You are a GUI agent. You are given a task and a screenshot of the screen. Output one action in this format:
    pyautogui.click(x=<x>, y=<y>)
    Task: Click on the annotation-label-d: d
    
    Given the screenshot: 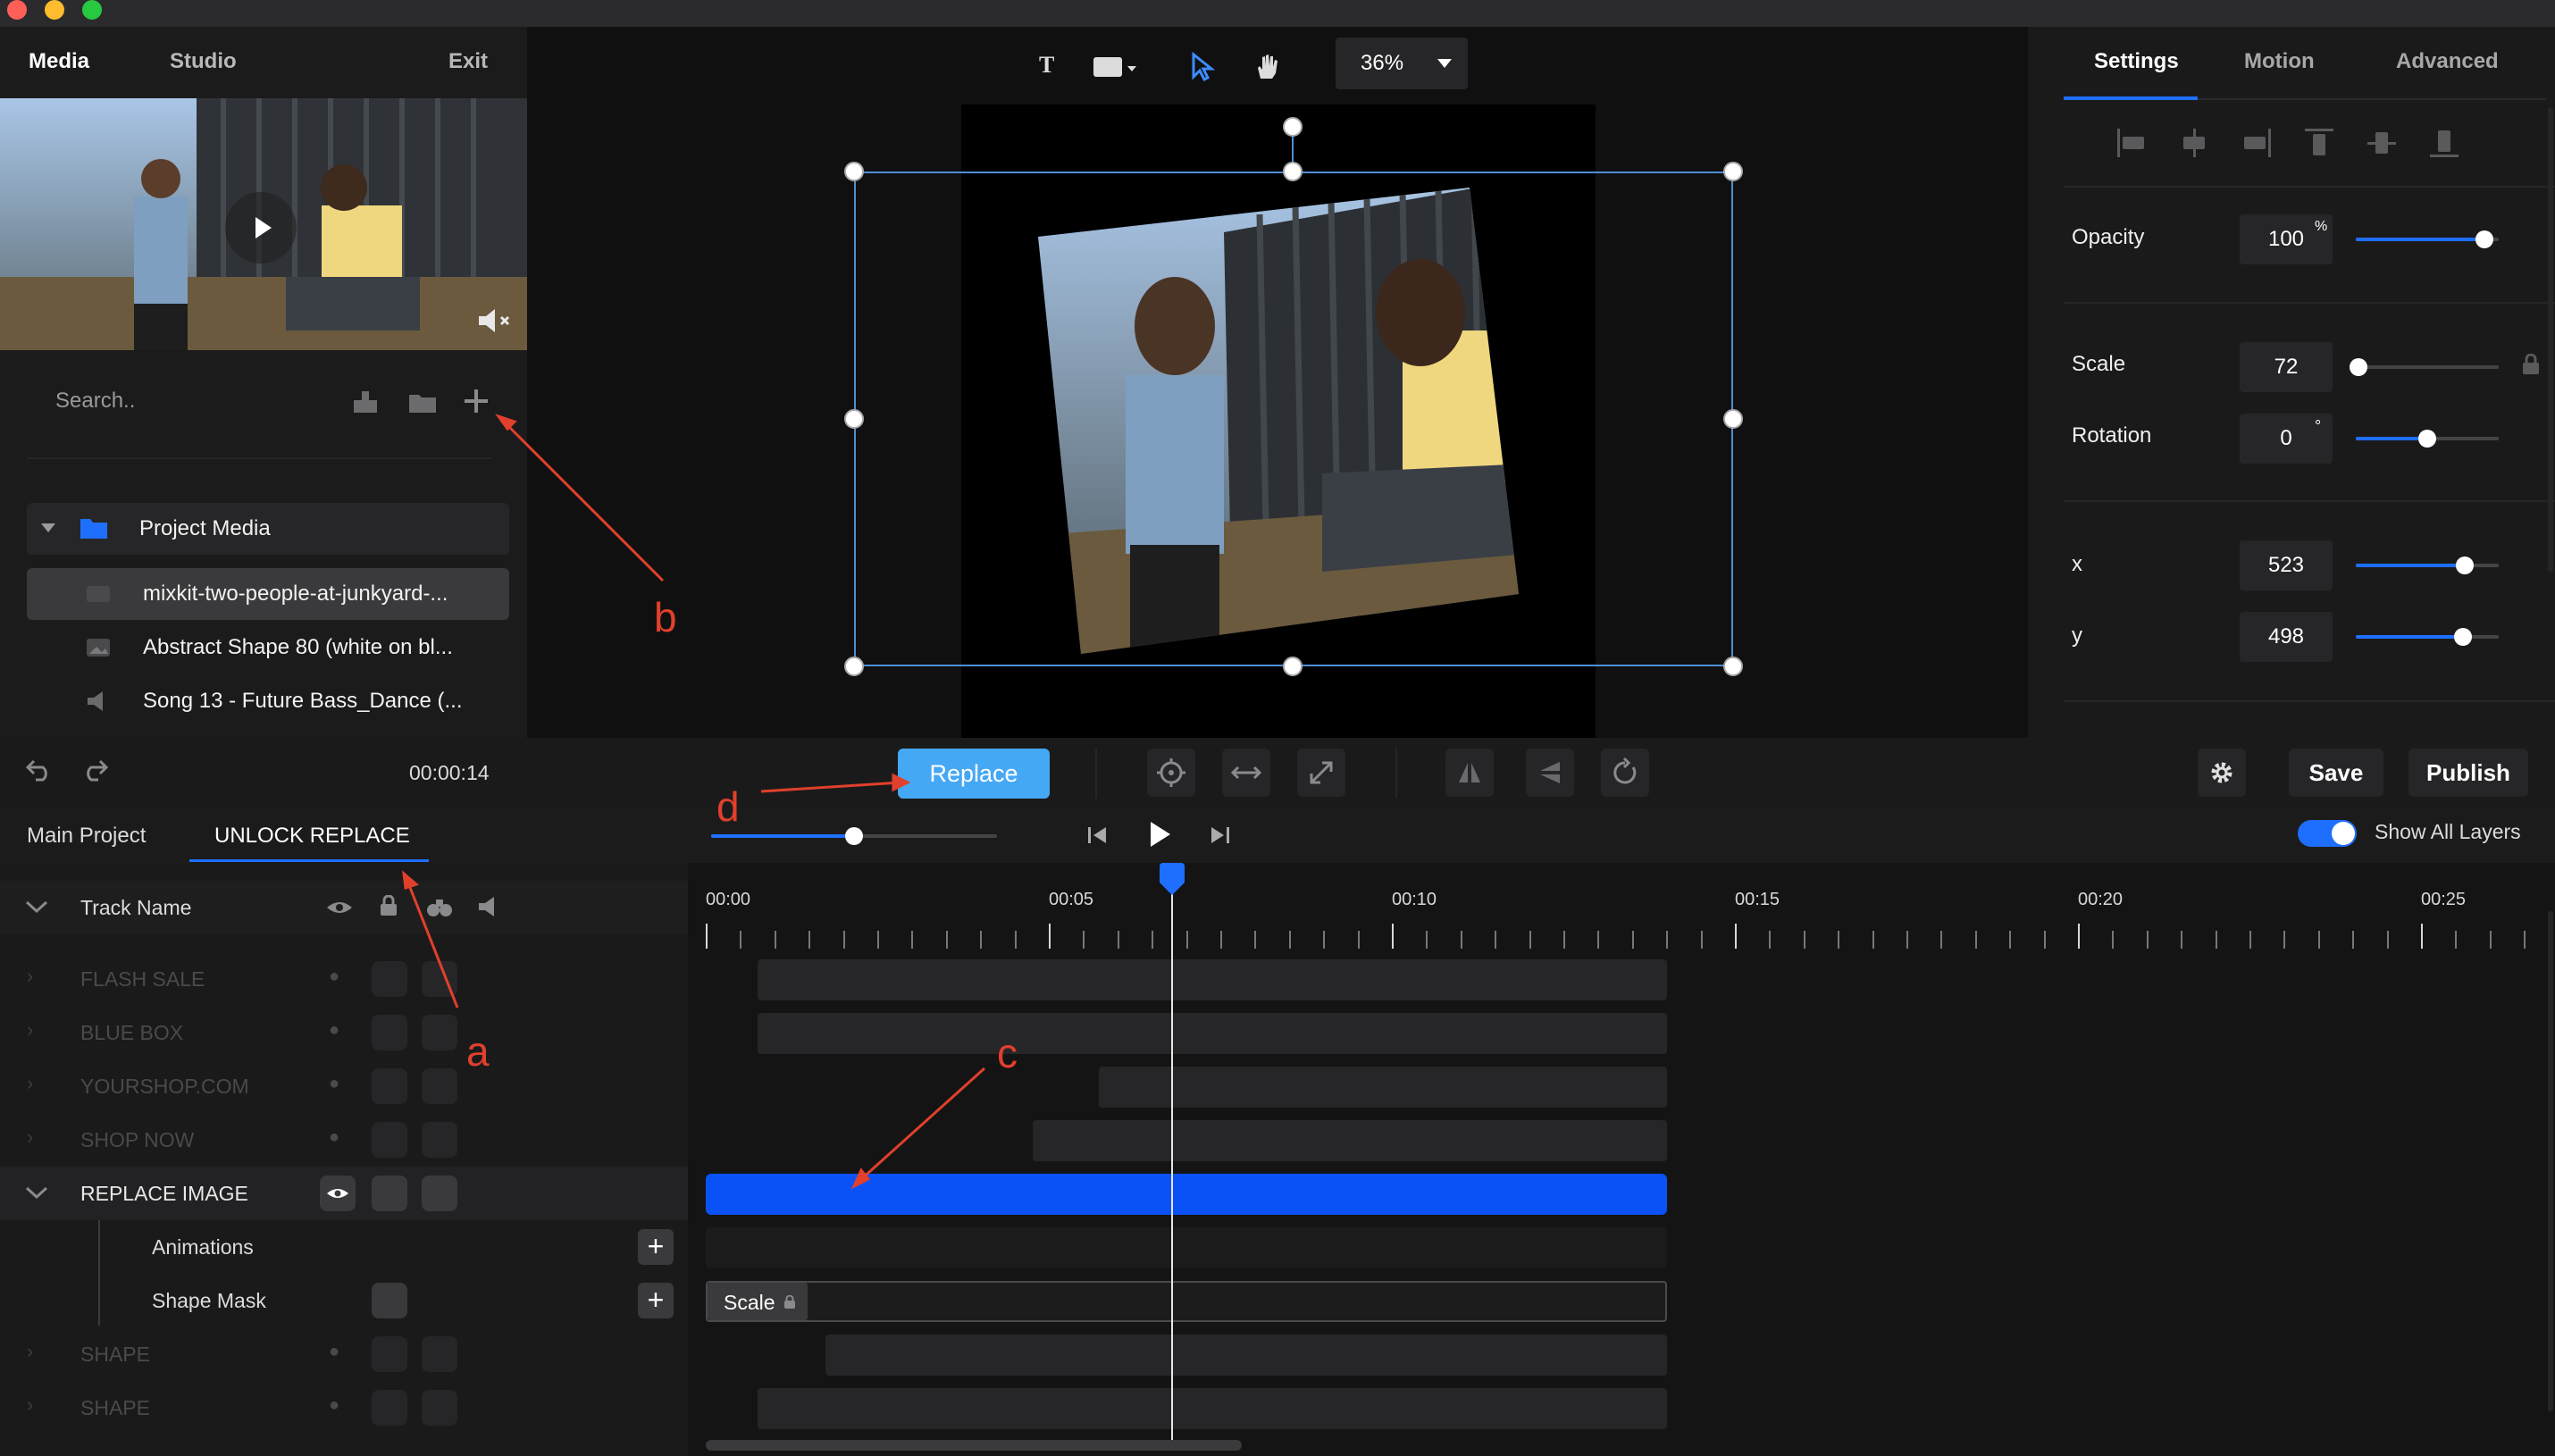 What is the action you would take?
    pyautogui.click(x=728, y=806)
    